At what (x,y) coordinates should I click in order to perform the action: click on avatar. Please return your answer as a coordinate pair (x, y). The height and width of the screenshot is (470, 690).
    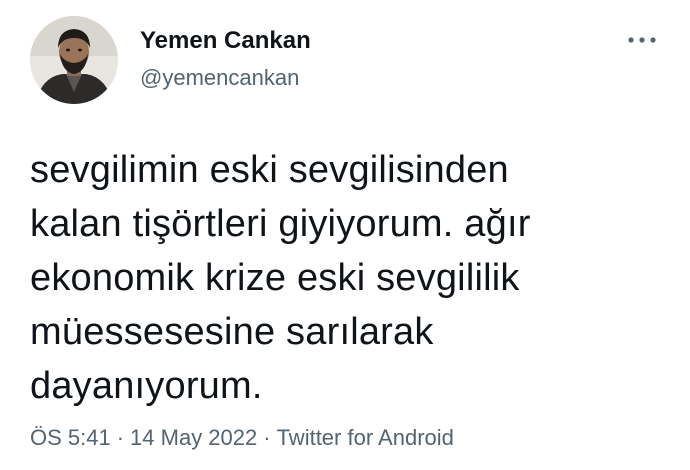
    Looking at the image, I should click on (74, 60).